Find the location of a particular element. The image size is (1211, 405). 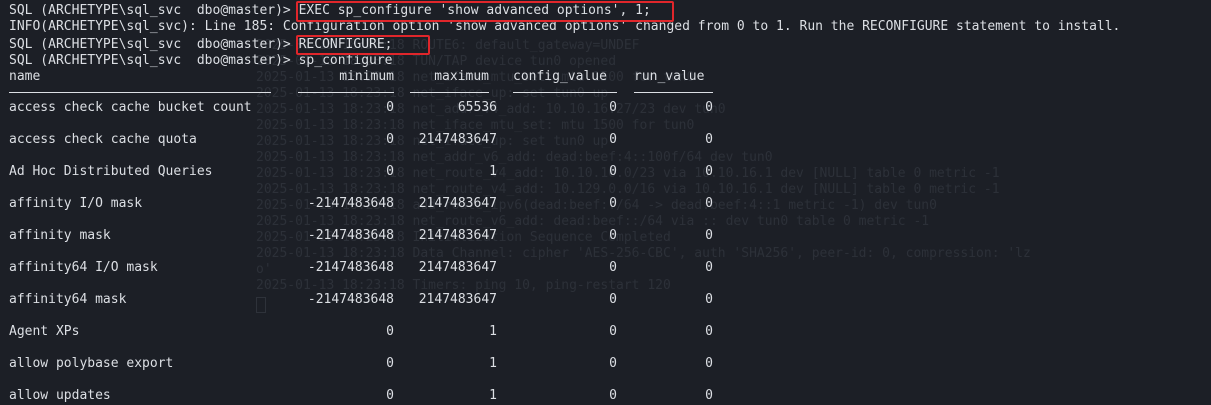

table-row: access check cache quota 0 2147483647 0 0 is located at coordinates (389, 139).